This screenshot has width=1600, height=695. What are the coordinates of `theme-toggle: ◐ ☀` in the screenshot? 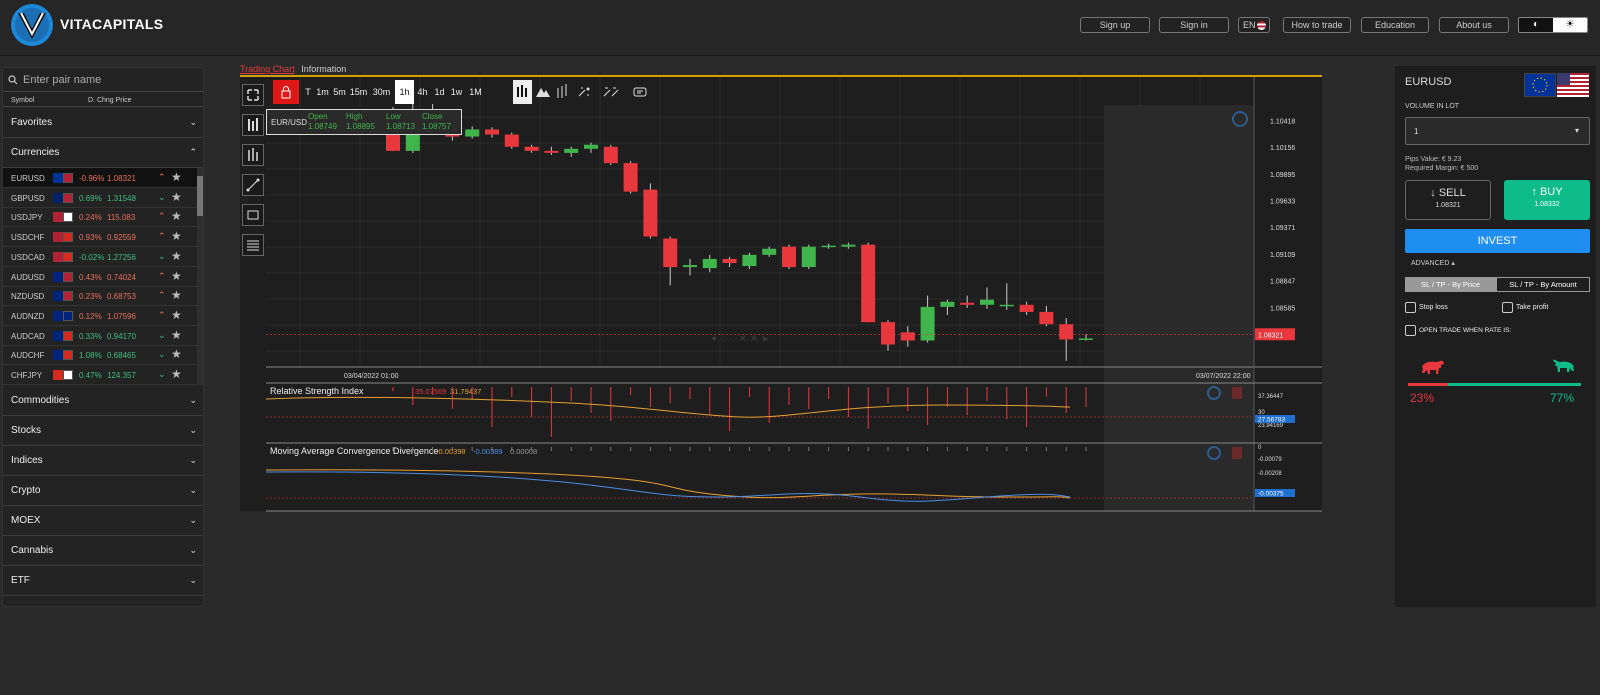 It's located at (1553, 25).